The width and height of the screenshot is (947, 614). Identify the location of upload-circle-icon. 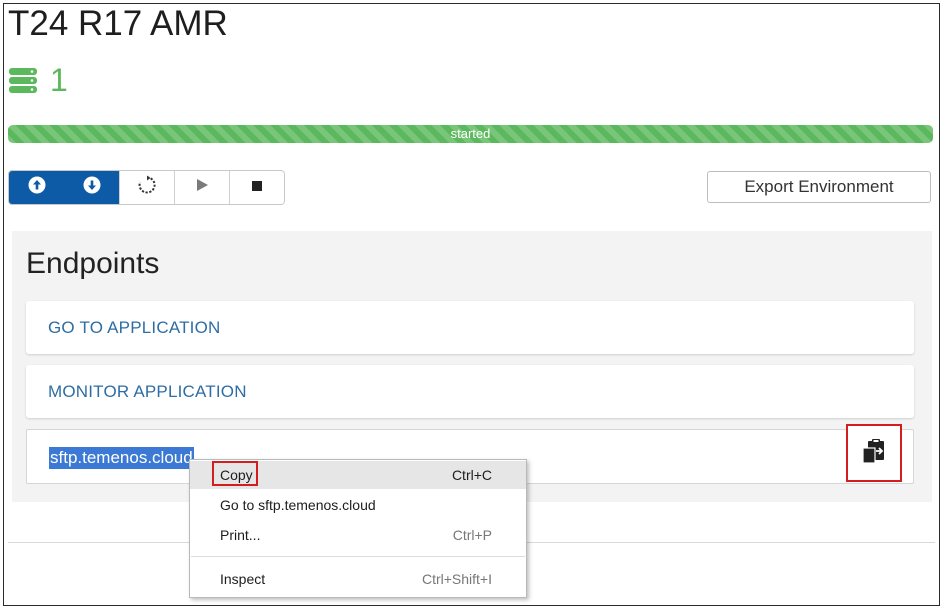
(37, 187).